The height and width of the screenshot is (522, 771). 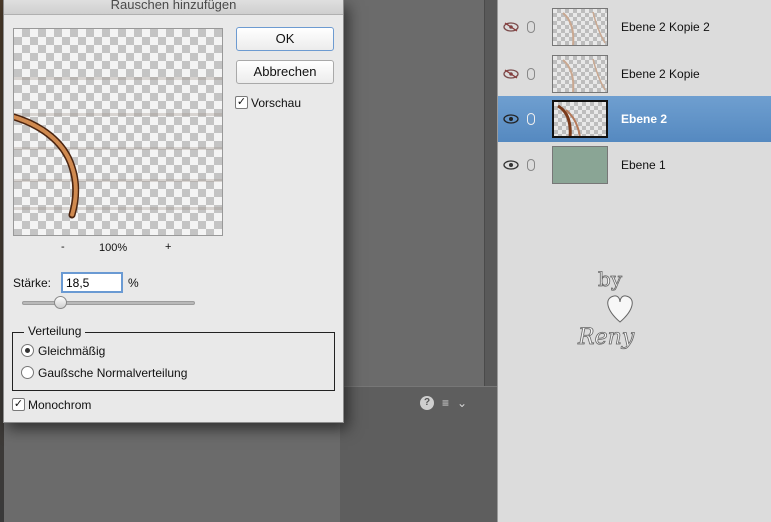 What do you see at coordinates (113, 248) in the screenshot?
I see `zoom-level: 100%` at bounding box center [113, 248].